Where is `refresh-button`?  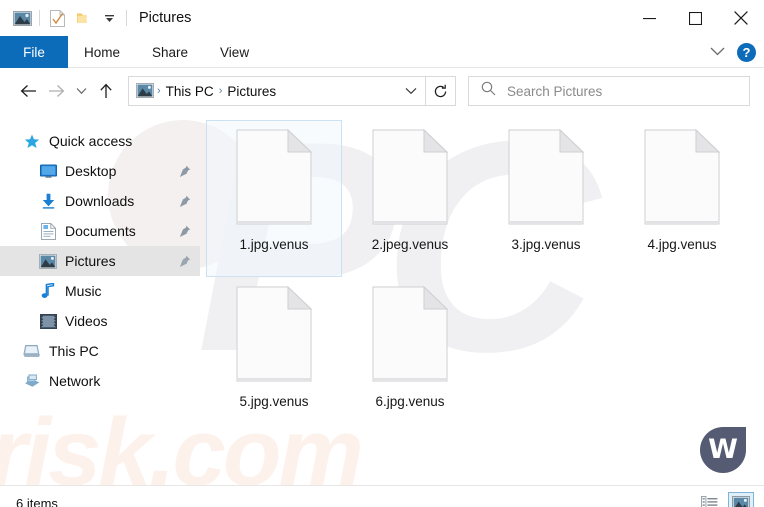 refresh-button is located at coordinates (441, 91).